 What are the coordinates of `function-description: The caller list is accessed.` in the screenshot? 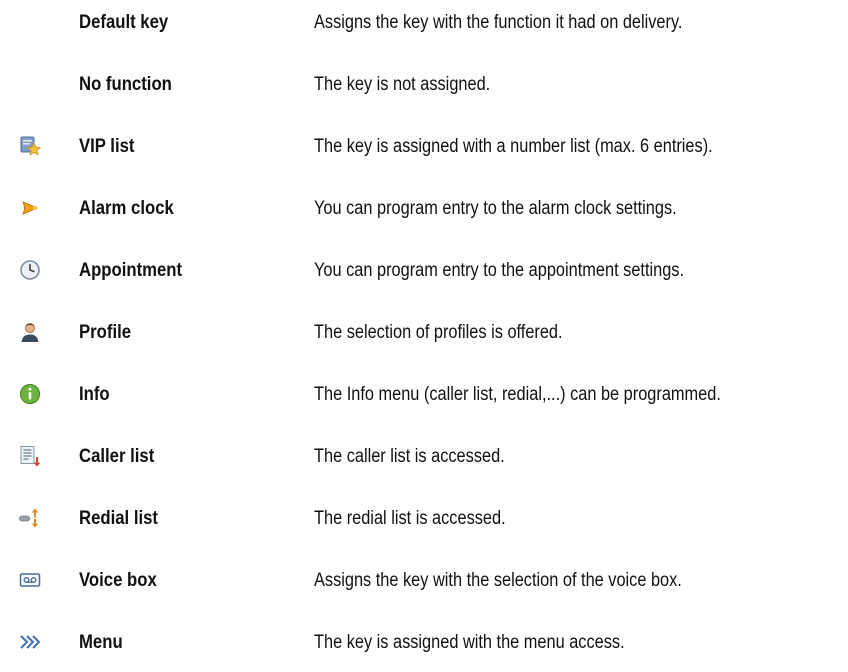 It's located at (409, 456).